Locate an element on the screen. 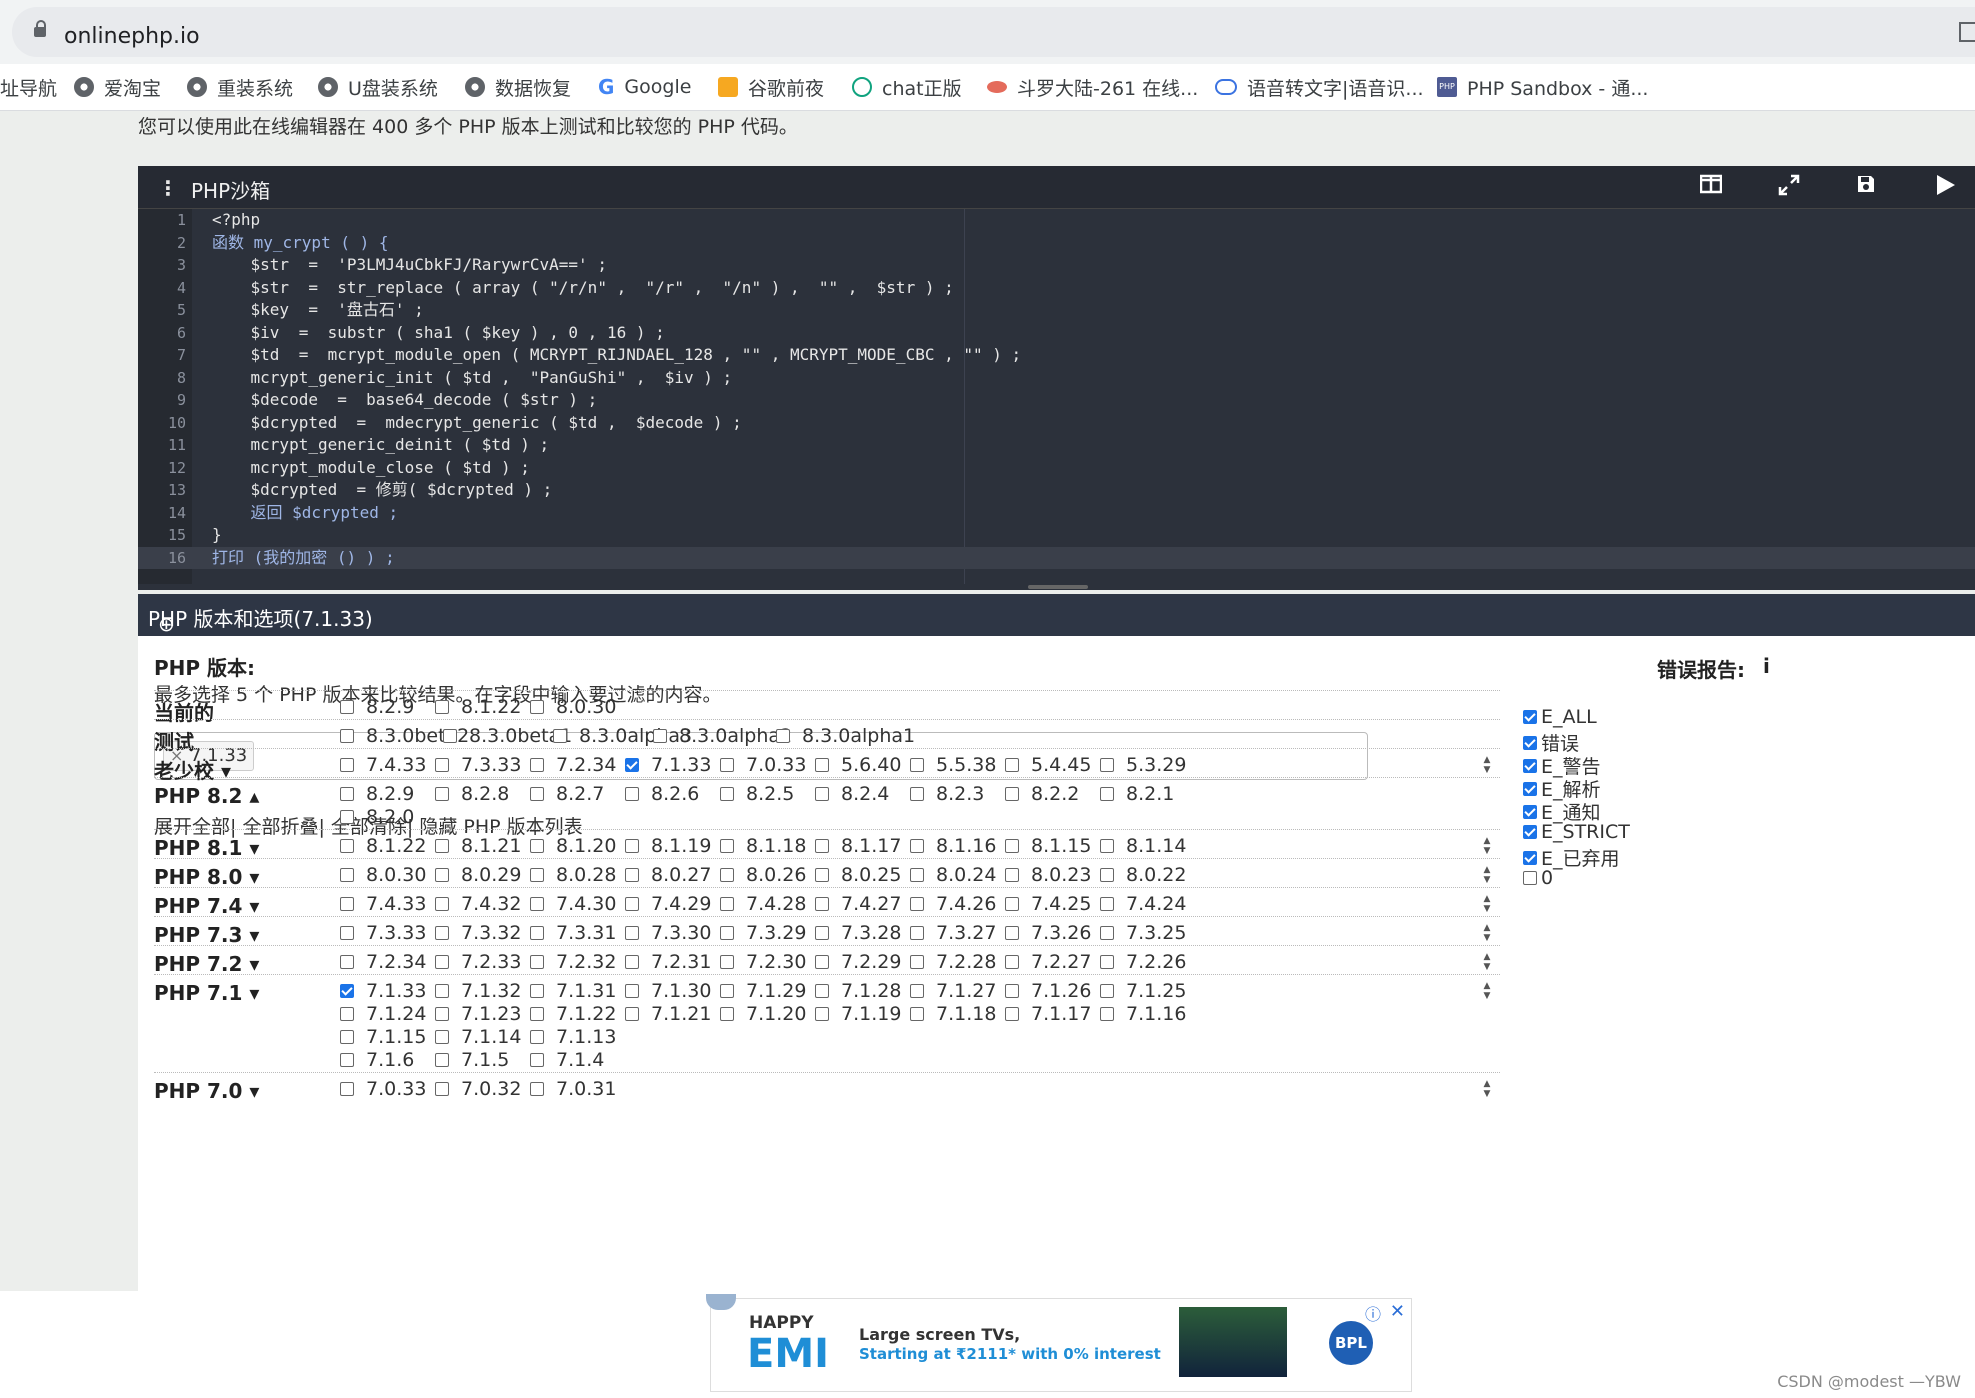  version-checkbox: 7.2.34 is located at coordinates (383, 962).